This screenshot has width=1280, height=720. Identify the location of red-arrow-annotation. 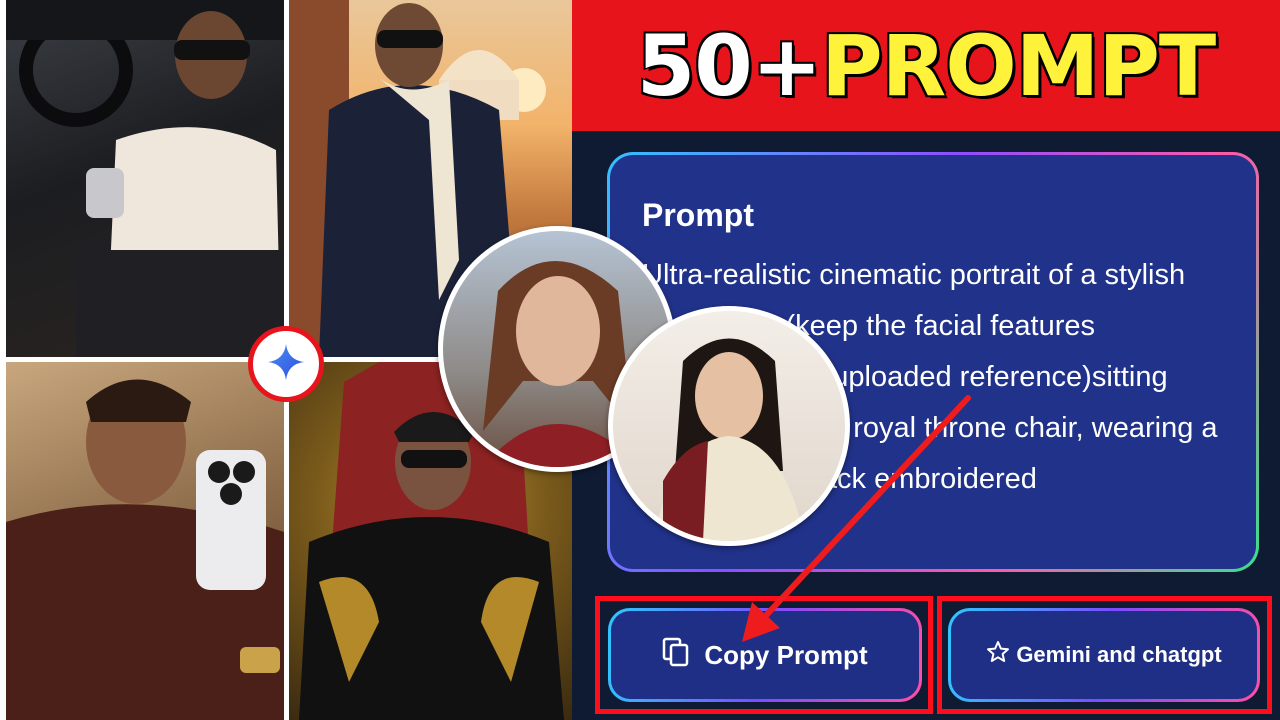
(856, 518).